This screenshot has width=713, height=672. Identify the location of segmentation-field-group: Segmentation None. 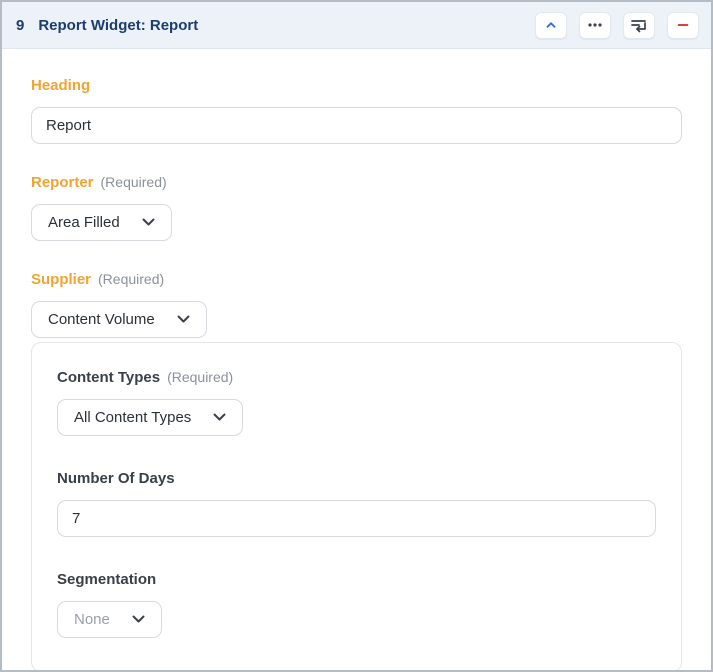
(356, 604).